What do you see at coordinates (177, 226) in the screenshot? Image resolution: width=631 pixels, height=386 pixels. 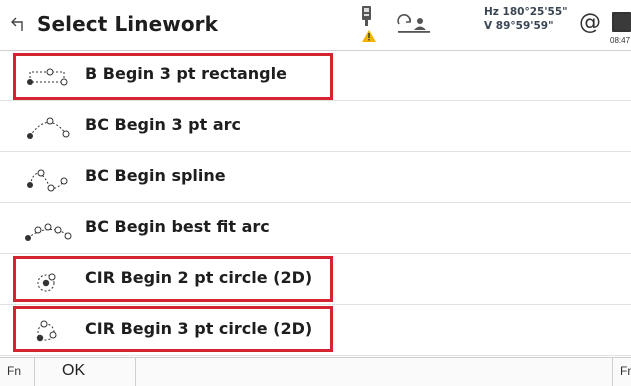 I see `list-item-label: BC Begin best fit arc` at bounding box center [177, 226].